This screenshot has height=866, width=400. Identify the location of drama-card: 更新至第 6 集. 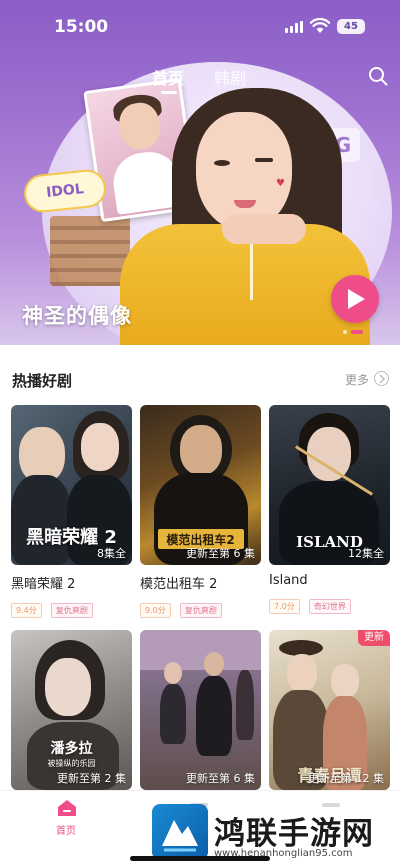
(200, 710).